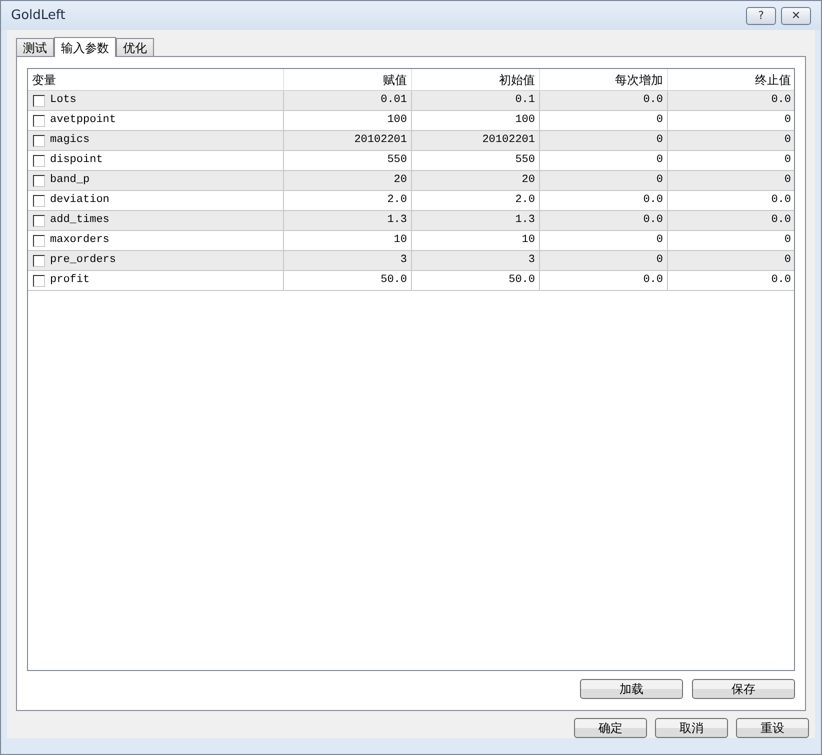 This screenshot has width=822, height=755. I want to click on parameter-name: magics, so click(70, 140).